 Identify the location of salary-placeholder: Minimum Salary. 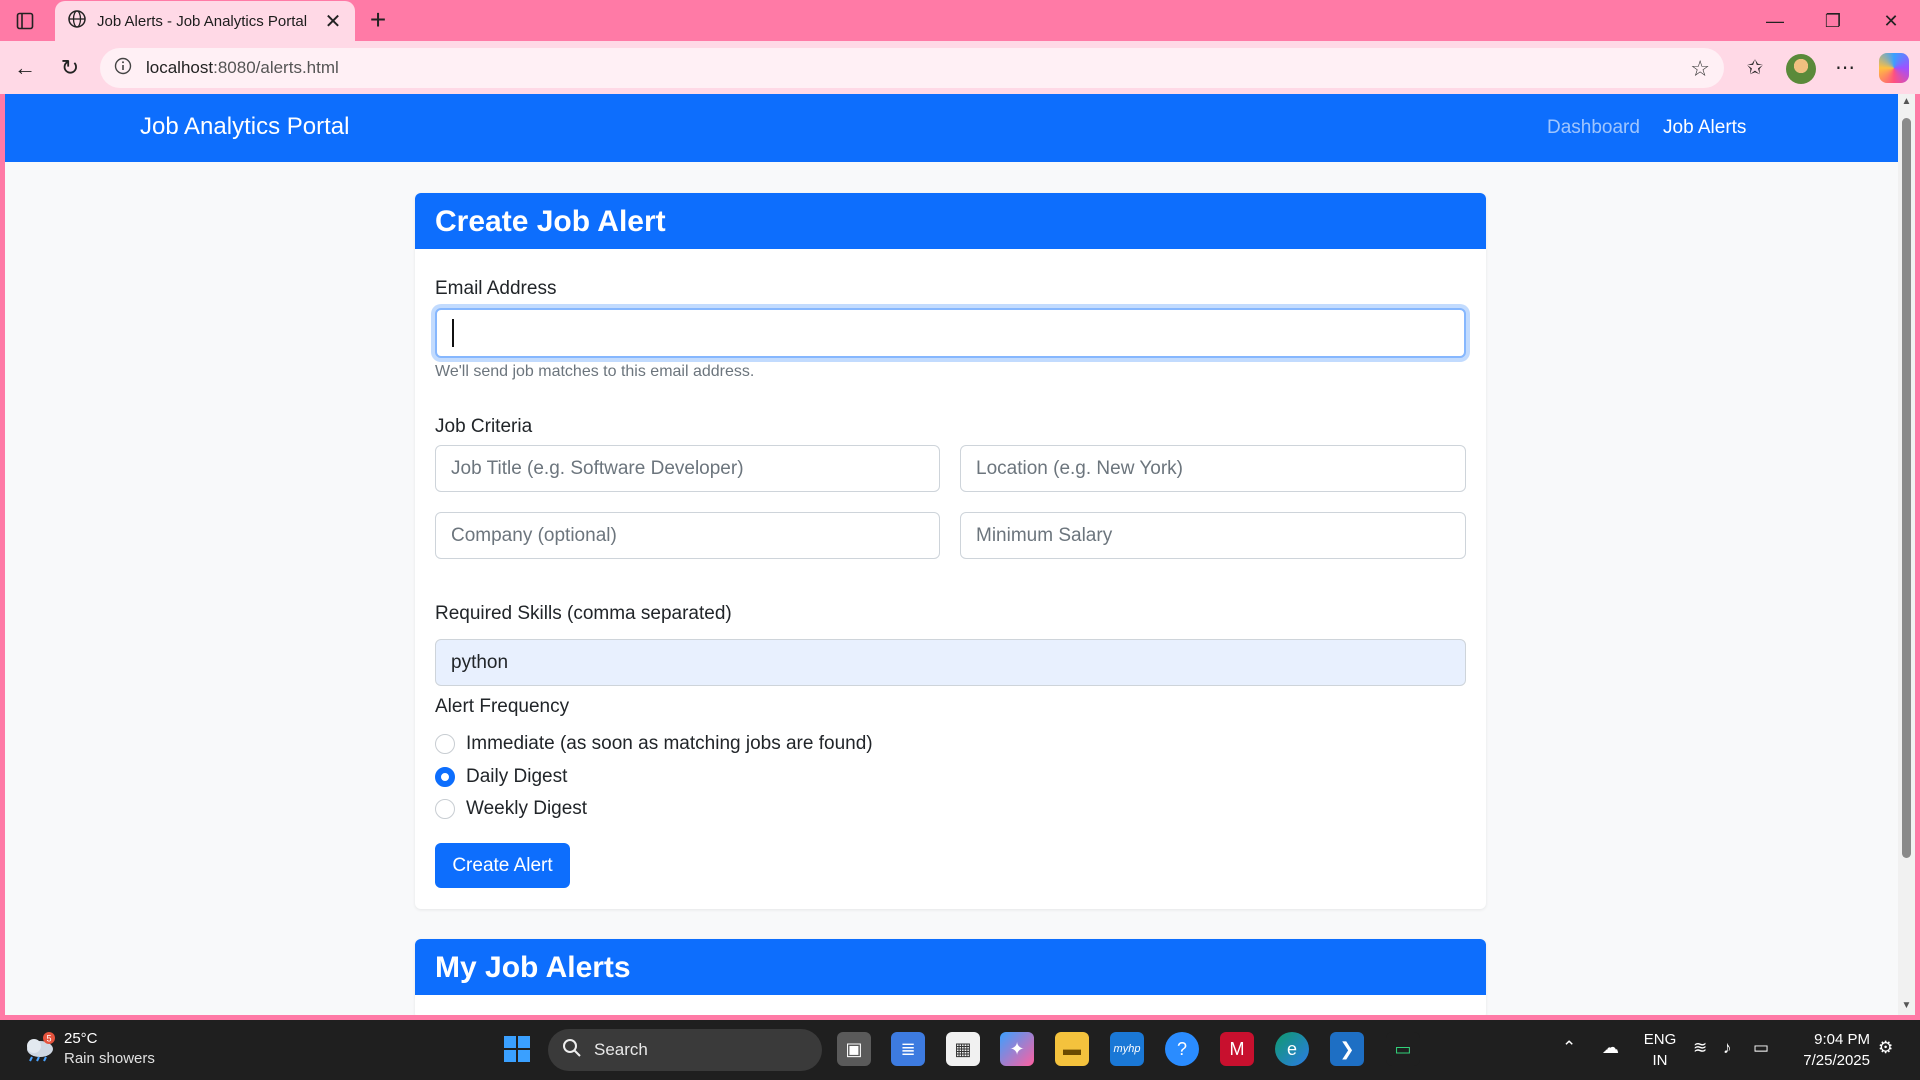
(1044, 535).